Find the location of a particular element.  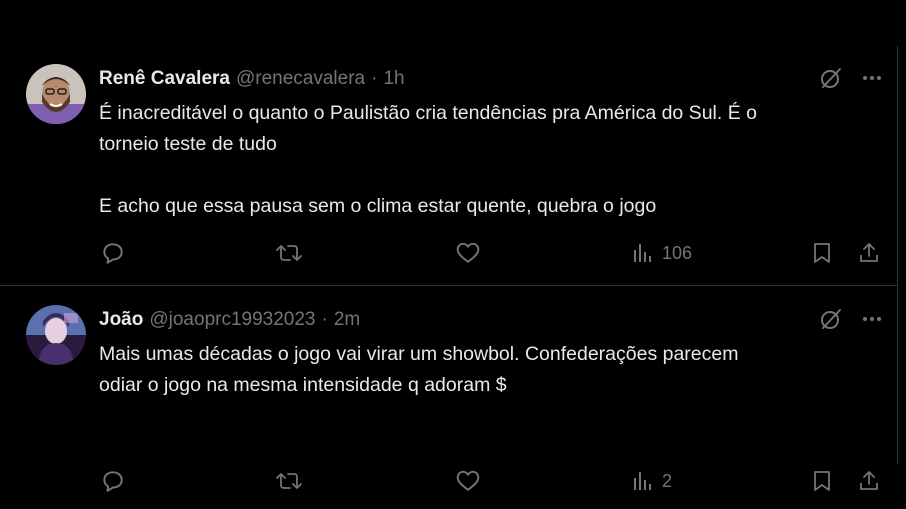

views-count: 106 is located at coordinates (677, 252).